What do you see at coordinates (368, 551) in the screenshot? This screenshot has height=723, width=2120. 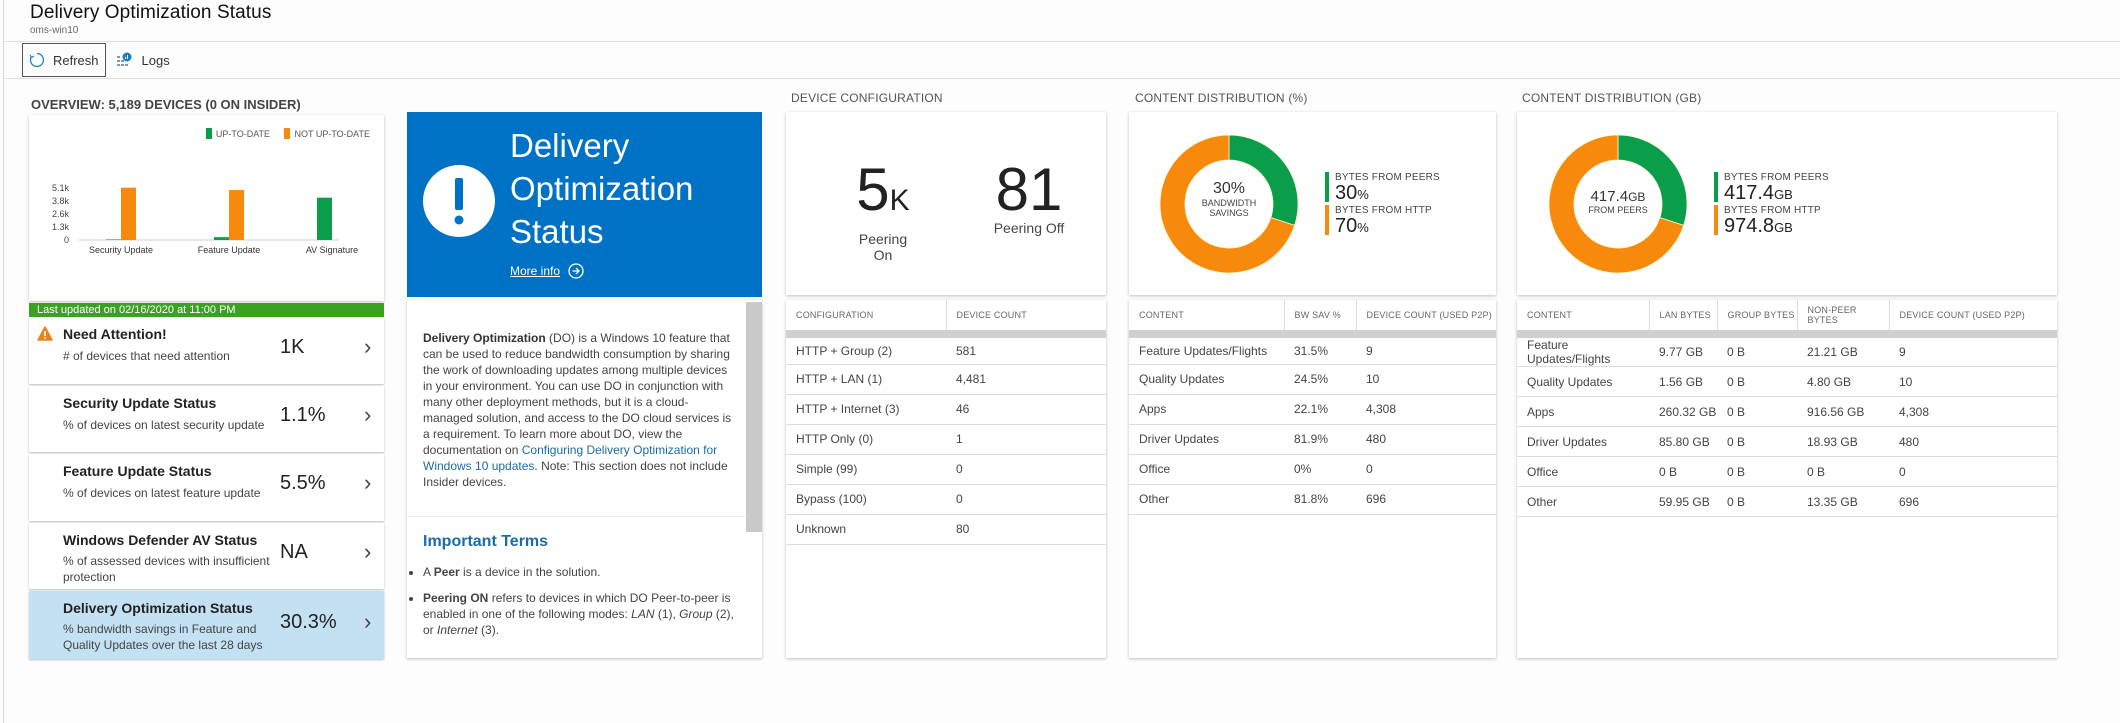 I see `chevron-right-icon: ›` at bounding box center [368, 551].